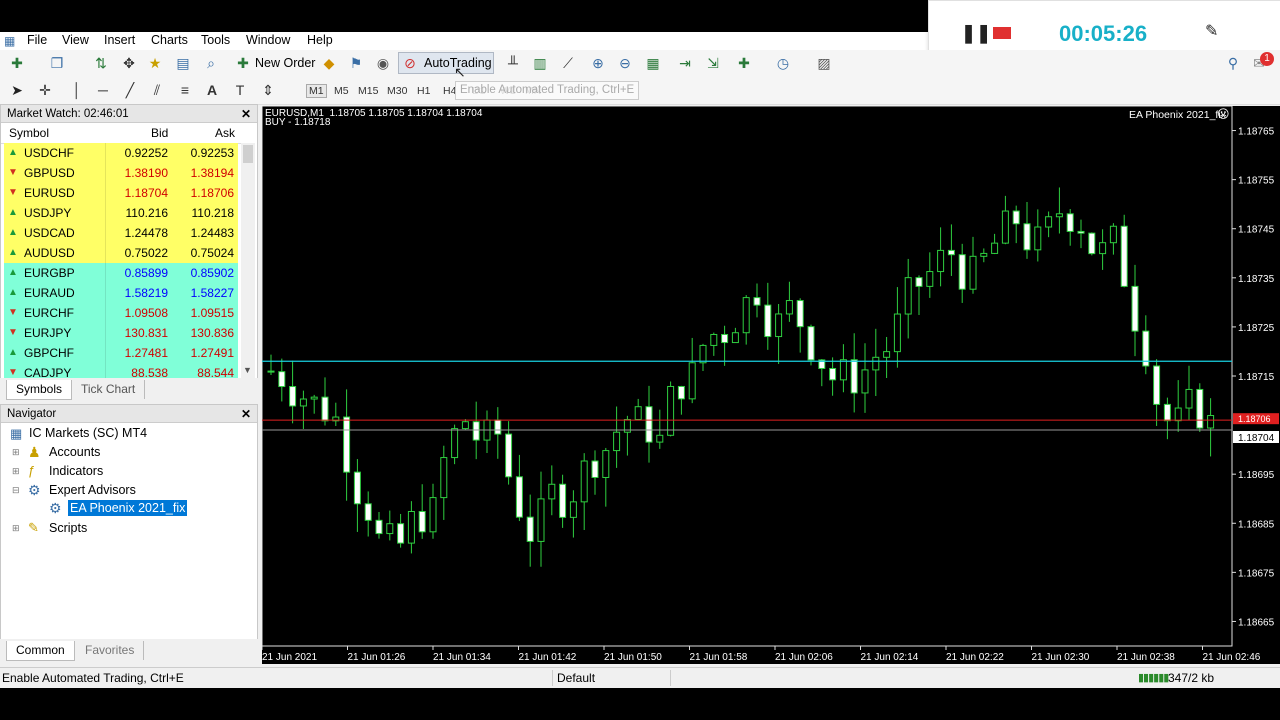 Image resolution: width=1280 pixels, height=720 pixels. Describe the element at coordinates (1177, 115) in the screenshot. I see `ea-name-label: EA Phoenix 2021_fix` at that location.